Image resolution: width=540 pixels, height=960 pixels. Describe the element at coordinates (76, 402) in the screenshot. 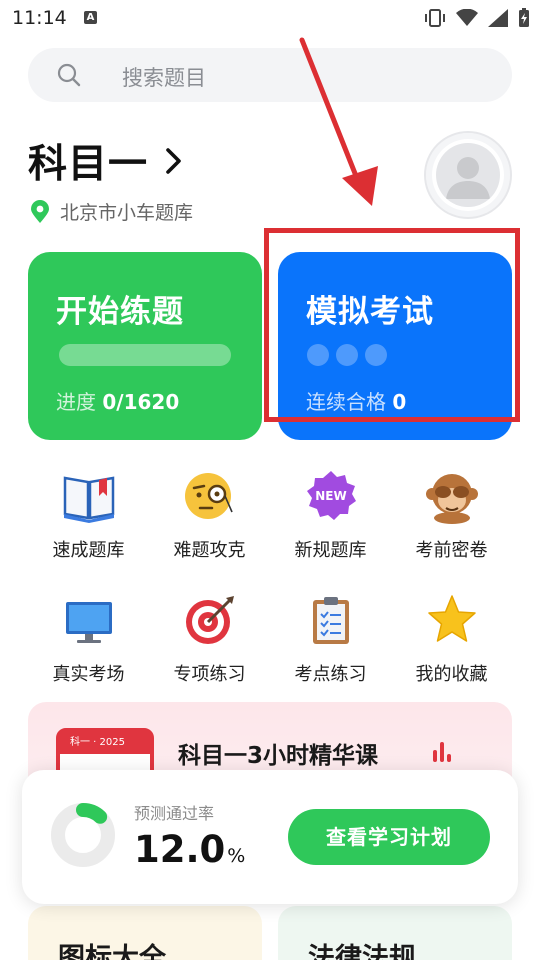

I see `progress-label: 进度` at that location.